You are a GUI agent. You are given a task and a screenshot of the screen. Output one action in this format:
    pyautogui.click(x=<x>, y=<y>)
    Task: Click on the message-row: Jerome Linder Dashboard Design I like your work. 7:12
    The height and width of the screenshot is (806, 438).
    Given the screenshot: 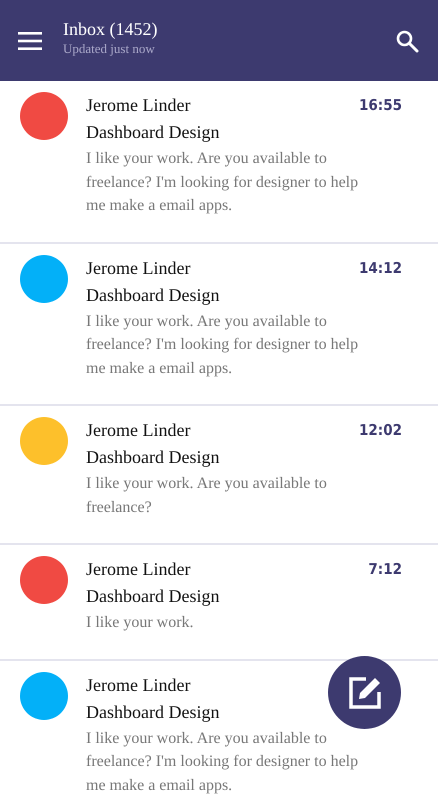 What is the action you would take?
    pyautogui.click(x=219, y=602)
    